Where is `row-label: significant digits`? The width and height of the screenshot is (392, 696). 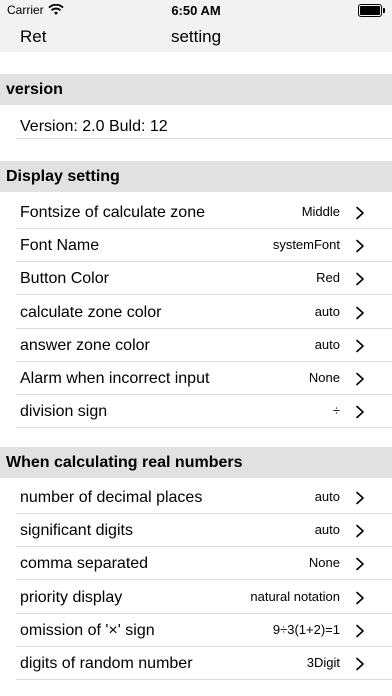 row-label: significant digits is located at coordinates (76, 531).